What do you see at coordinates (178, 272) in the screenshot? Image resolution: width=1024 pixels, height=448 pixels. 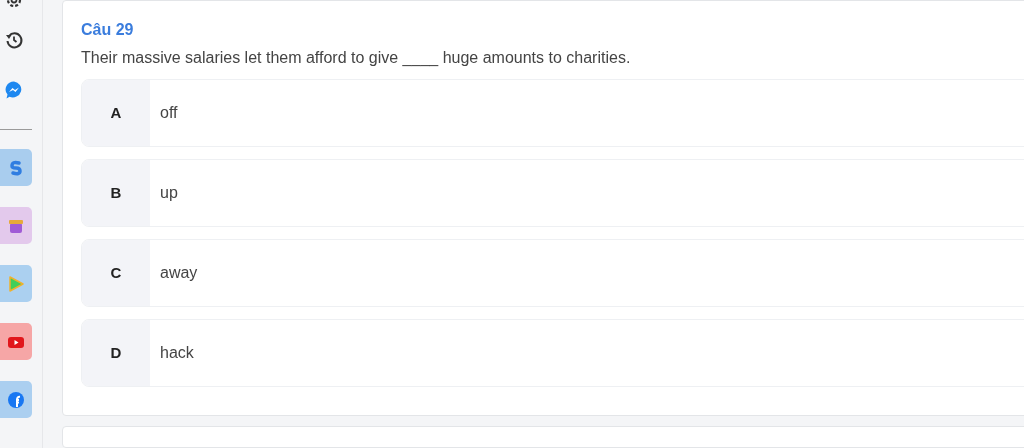 I see `option-text: away` at bounding box center [178, 272].